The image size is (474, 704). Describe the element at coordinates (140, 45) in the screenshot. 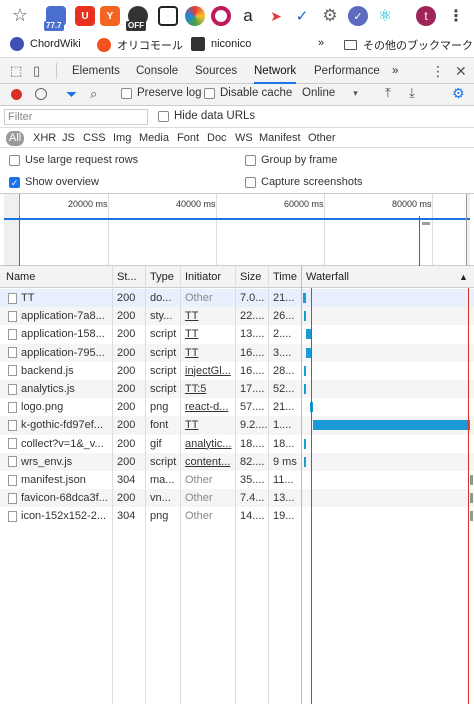

I see `bookmark-orico: オリコモール` at that location.